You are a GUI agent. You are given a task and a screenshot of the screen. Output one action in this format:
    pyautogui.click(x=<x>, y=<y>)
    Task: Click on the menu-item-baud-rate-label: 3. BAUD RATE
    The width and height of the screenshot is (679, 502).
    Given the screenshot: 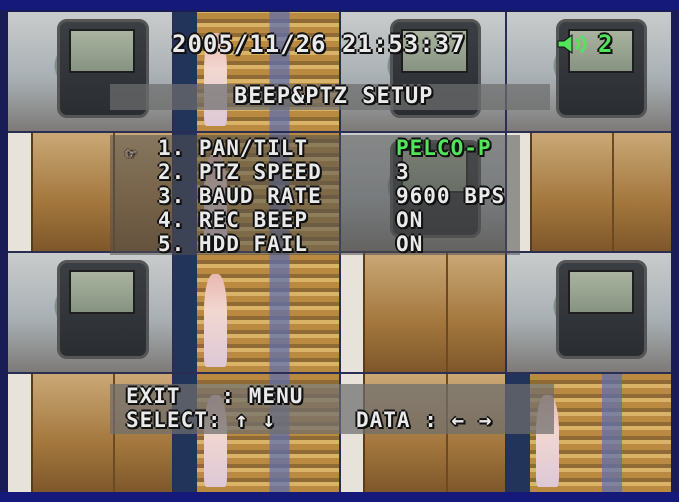 What is the action you would take?
    pyautogui.click(x=240, y=196)
    